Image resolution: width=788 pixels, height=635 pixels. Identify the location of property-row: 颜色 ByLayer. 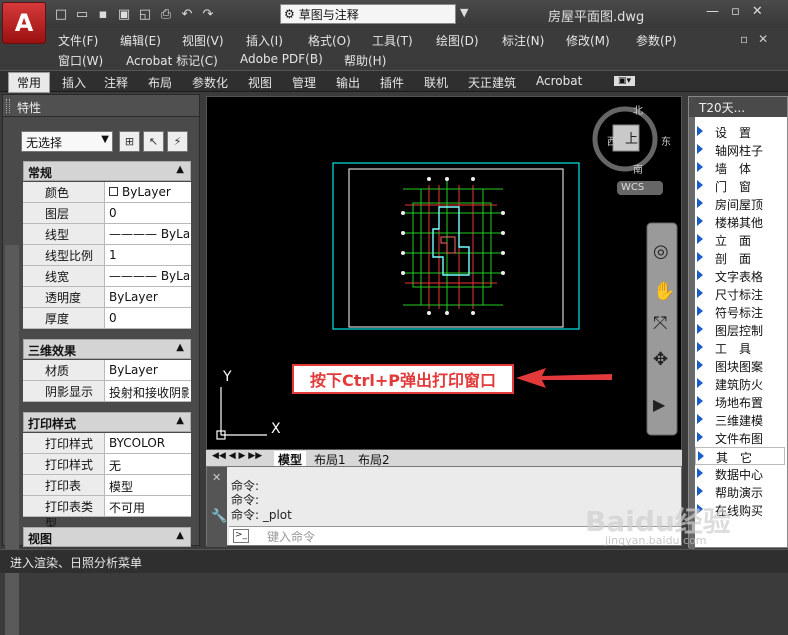
(107, 192).